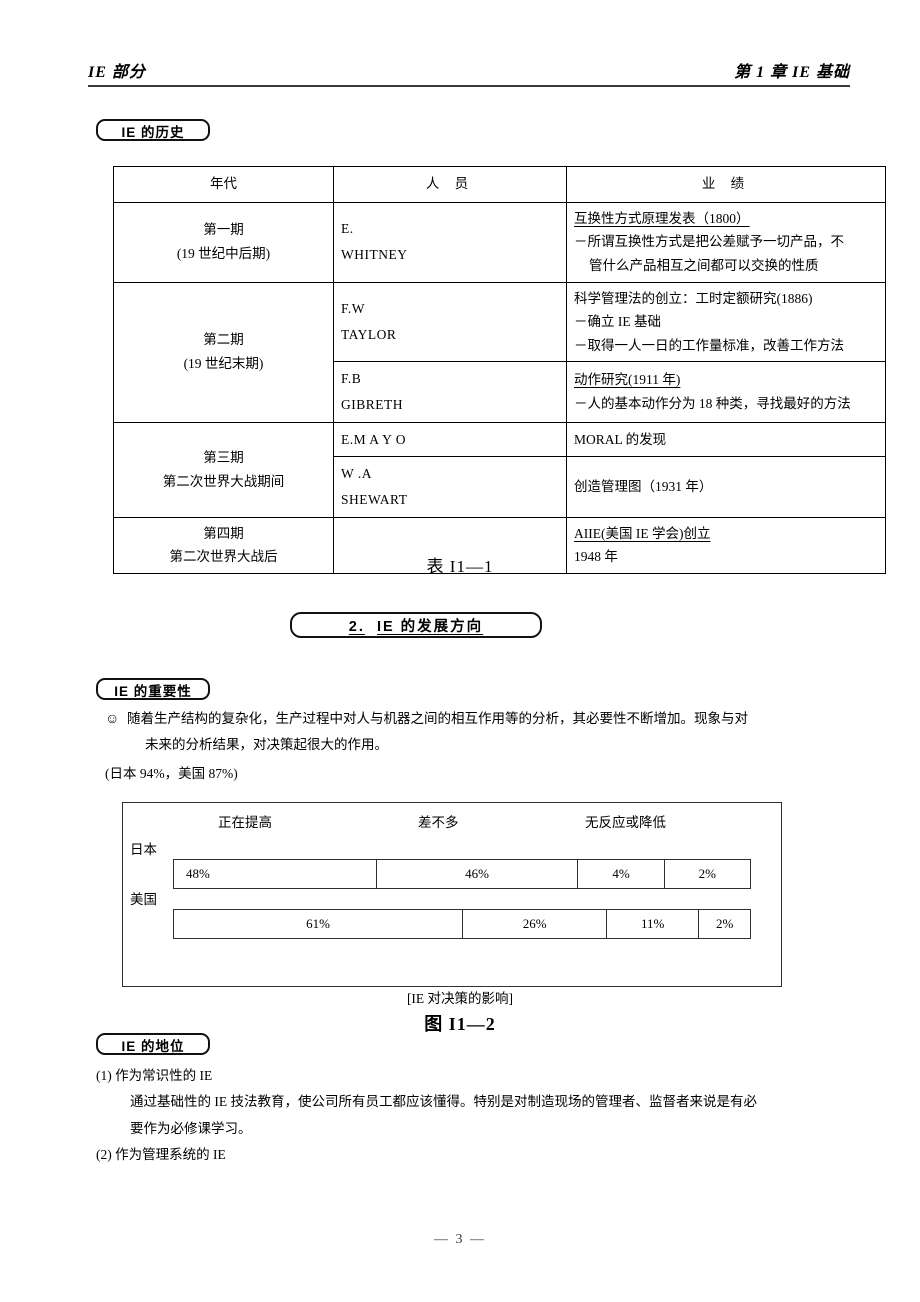  I want to click on table-cell-achievement: 动作研究(1911 年) －人的基本动作分为 18 种类，寻找最好的方法, so click(726, 392).